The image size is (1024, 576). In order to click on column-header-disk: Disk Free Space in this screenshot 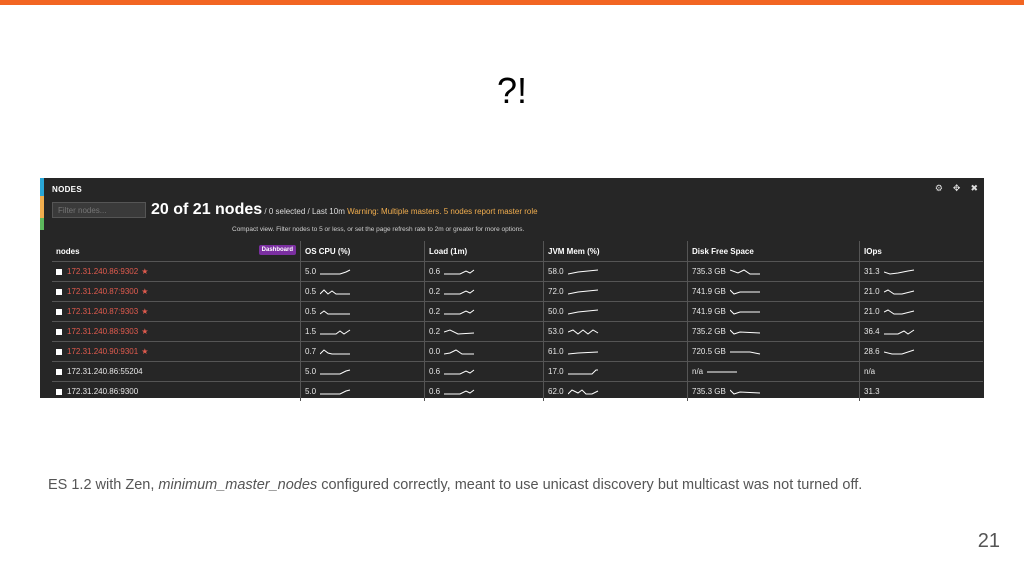, I will do `click(773, 251)`.